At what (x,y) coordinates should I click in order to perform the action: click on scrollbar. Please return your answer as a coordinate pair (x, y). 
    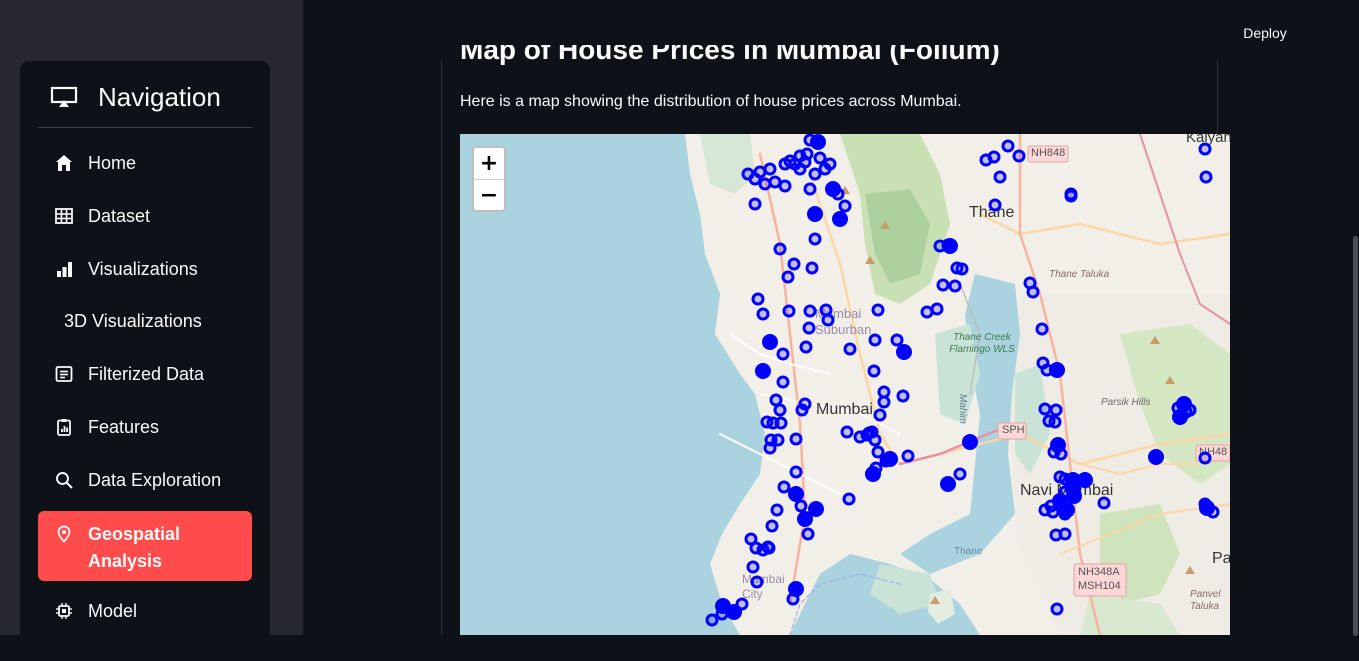
    Looking at the image, I should click on (1355, 436).